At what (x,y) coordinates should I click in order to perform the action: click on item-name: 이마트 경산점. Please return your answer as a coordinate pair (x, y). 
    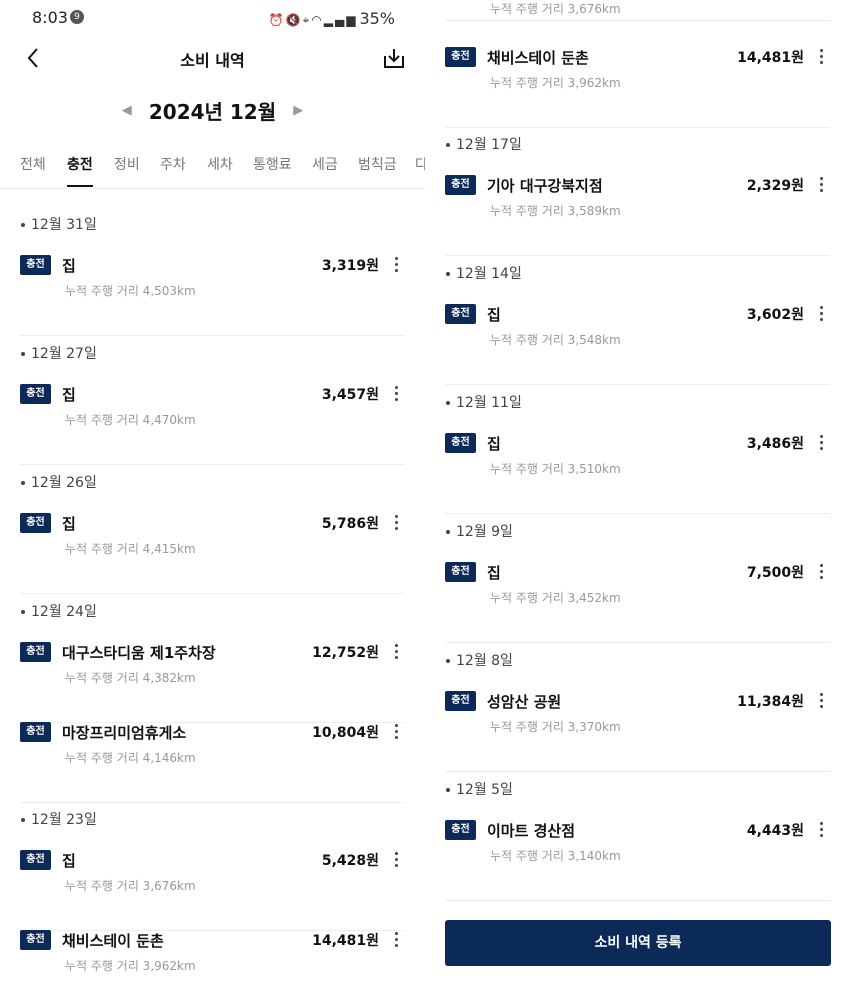
    Looking at the image, I should click on (531, 831).